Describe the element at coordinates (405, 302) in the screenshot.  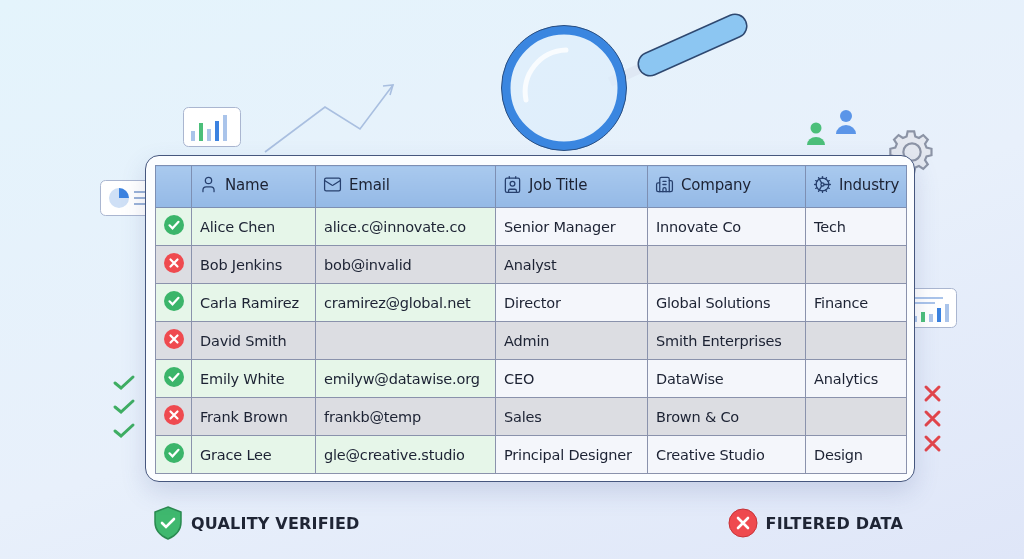
I see `table-cell: cramirez@global.net` at that location.